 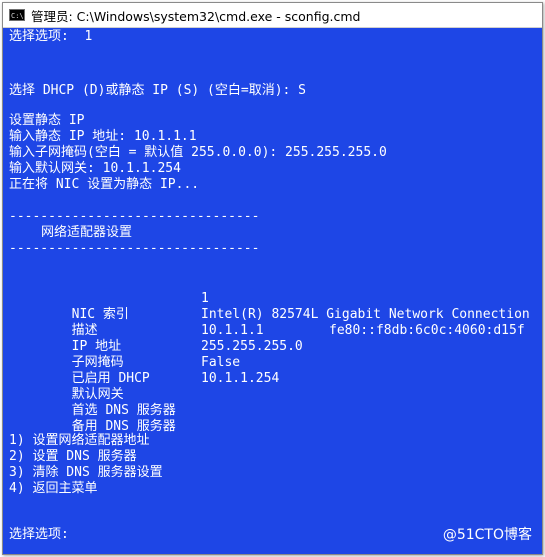 What do you see at coordinates (51, 36) in the screenshot?
I see `console-line-select-option: 选择选项: 1` at bounding box center [51, 36].